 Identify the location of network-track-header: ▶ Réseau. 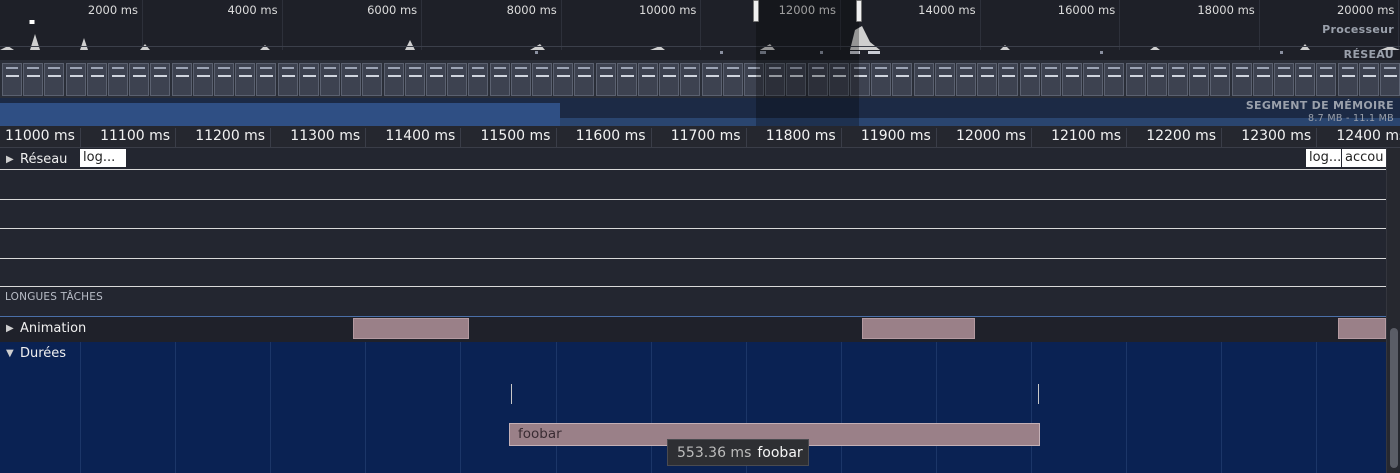
(33, 159).